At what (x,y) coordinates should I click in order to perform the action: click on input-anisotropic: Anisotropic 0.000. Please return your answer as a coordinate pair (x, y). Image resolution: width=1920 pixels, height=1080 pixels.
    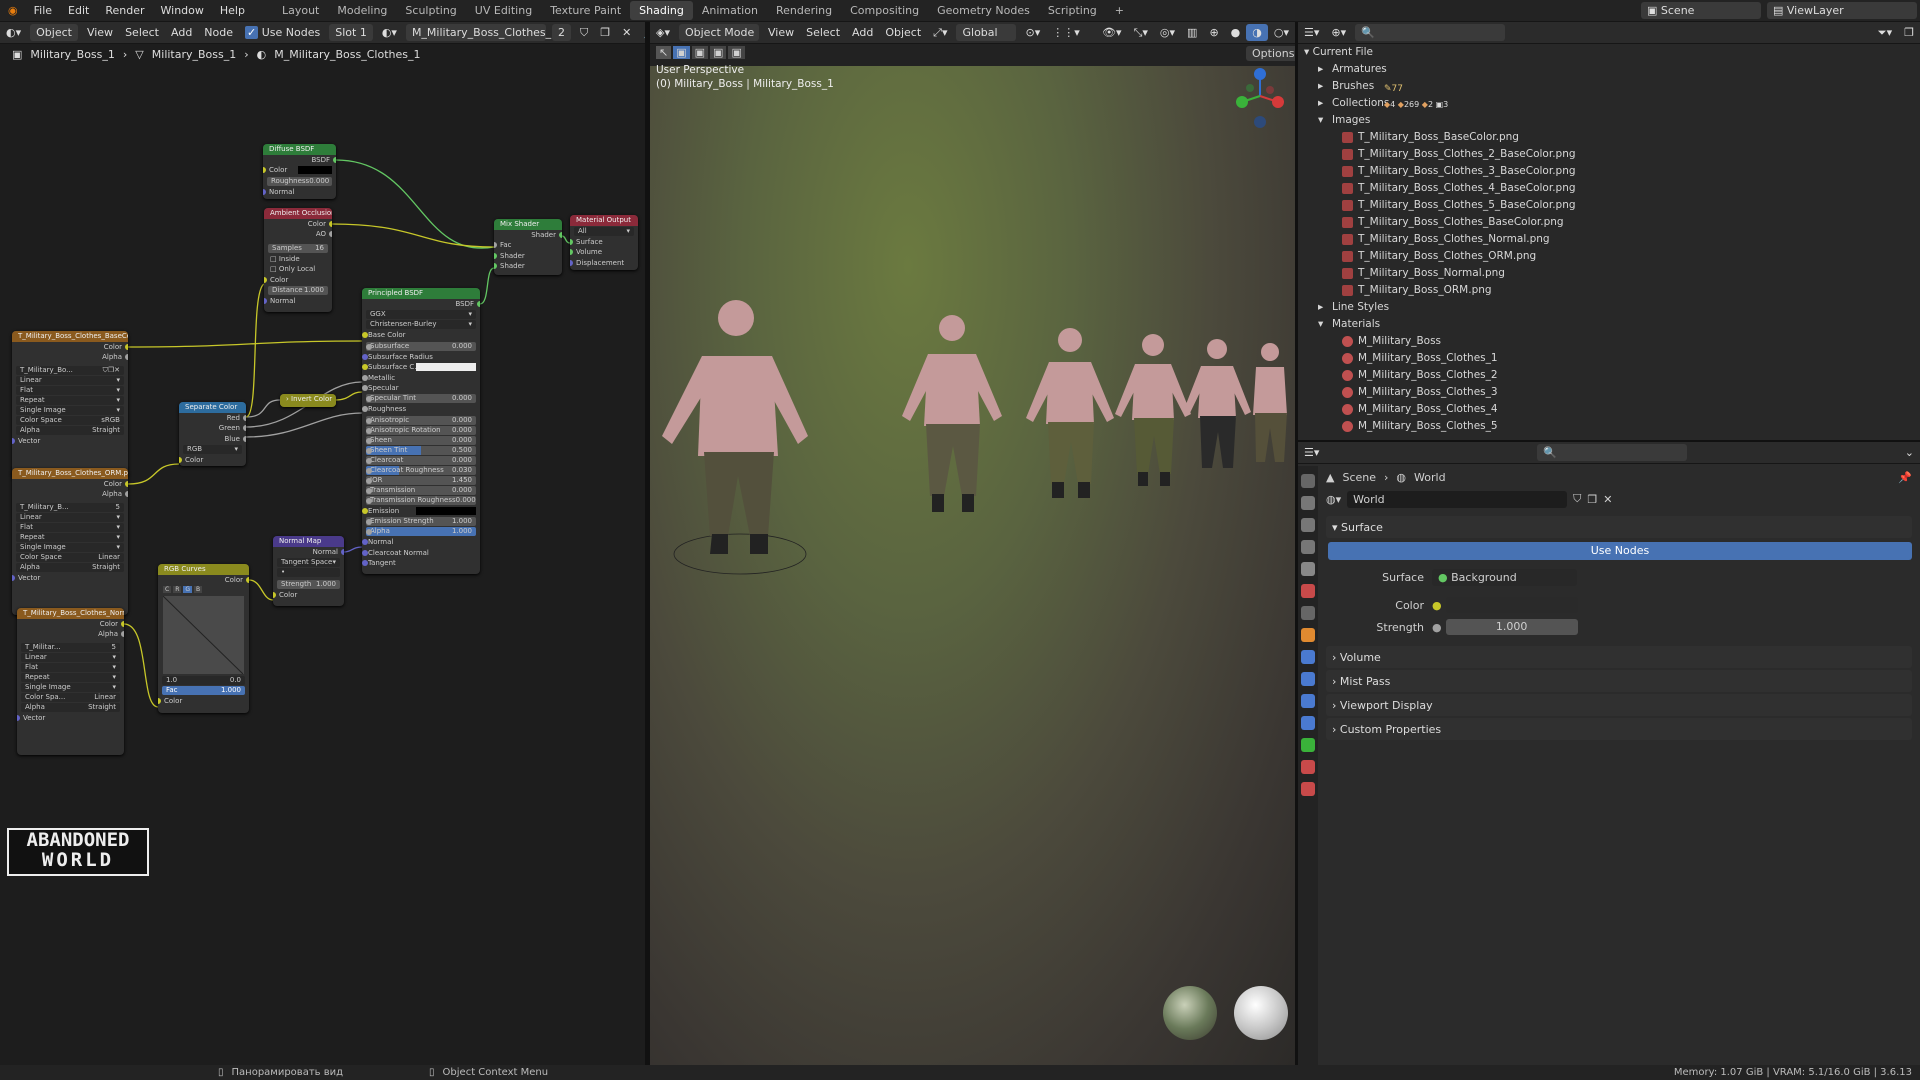
    Looking at the image, I should click on (421, 420).